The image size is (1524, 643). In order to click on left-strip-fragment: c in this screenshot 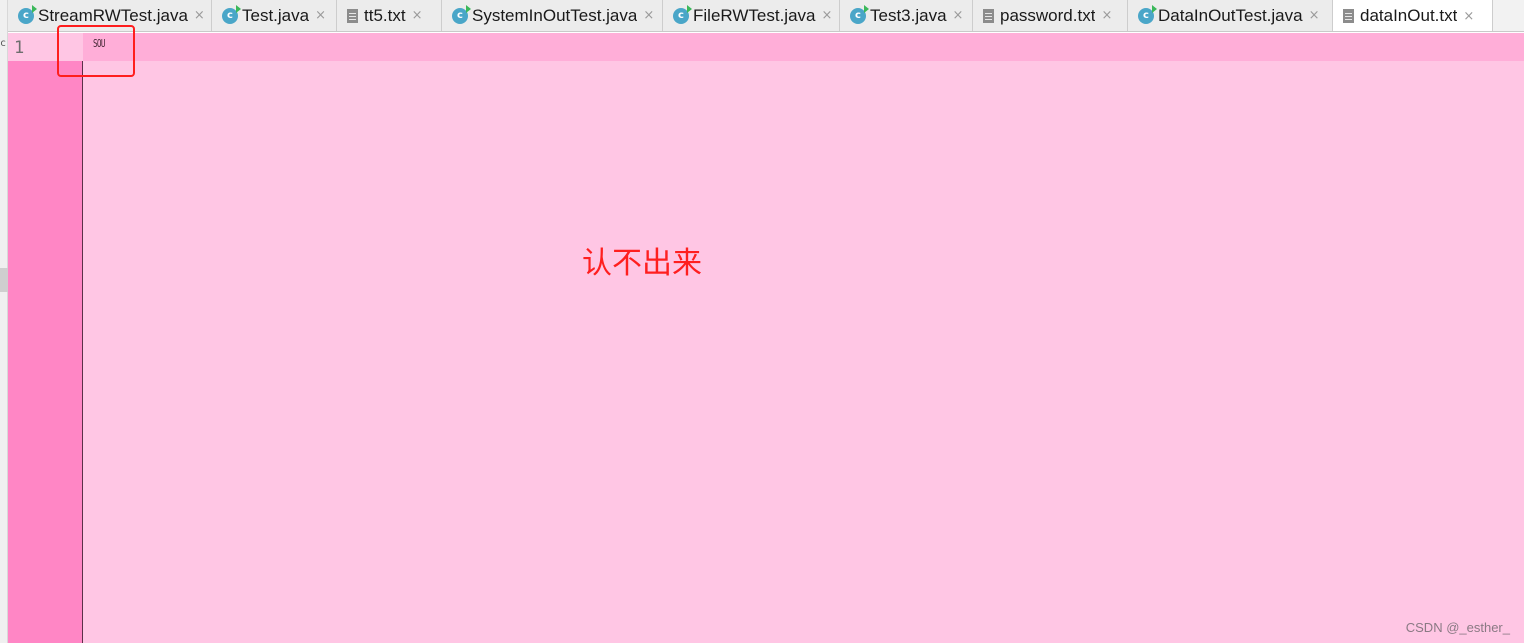, I will do `click(3, 43)`.